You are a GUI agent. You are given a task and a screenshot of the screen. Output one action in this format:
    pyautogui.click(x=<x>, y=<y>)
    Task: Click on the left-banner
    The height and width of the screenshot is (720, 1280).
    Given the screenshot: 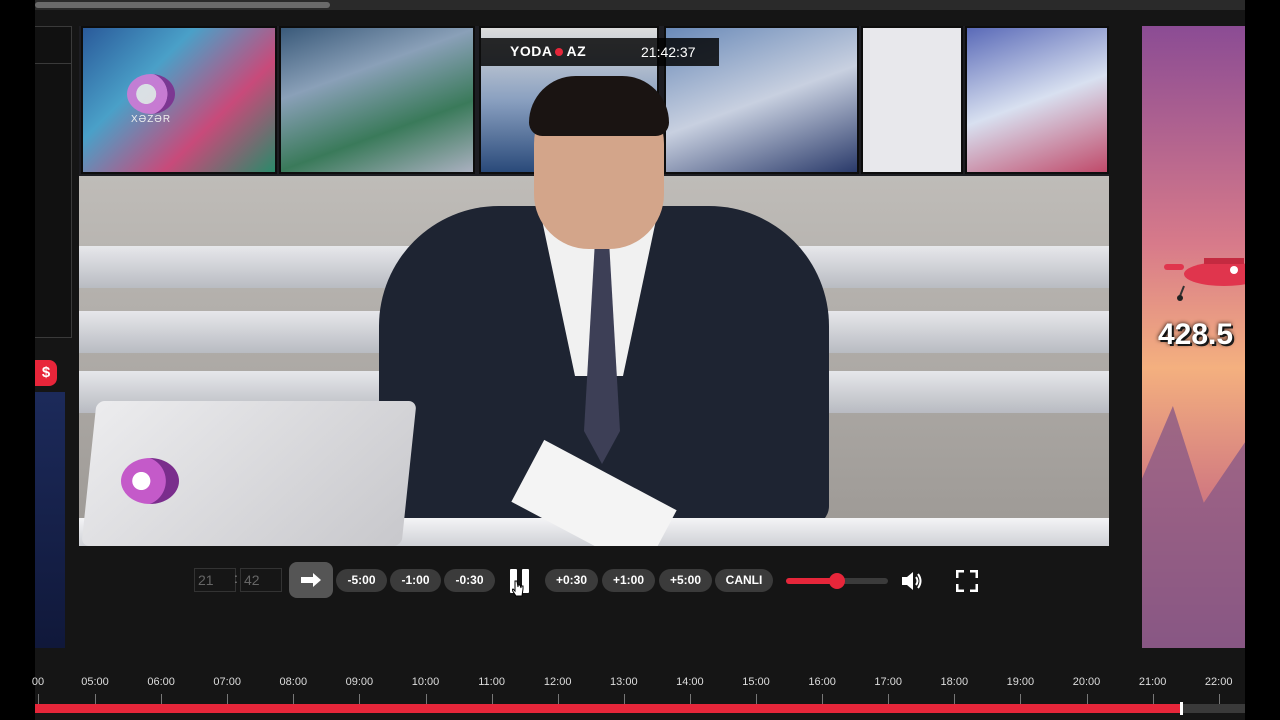 What is the action you would take?
    pyautogui.click(x=50, y=520)
    